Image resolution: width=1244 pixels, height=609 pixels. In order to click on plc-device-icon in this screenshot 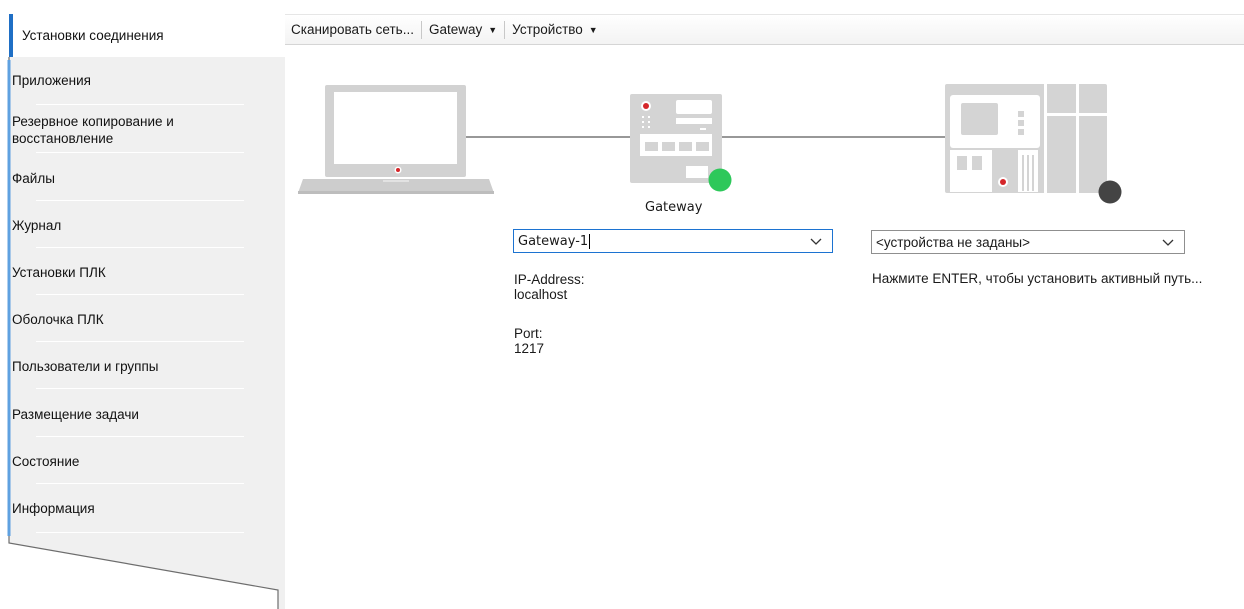, I will do `click(1033, 144)`.